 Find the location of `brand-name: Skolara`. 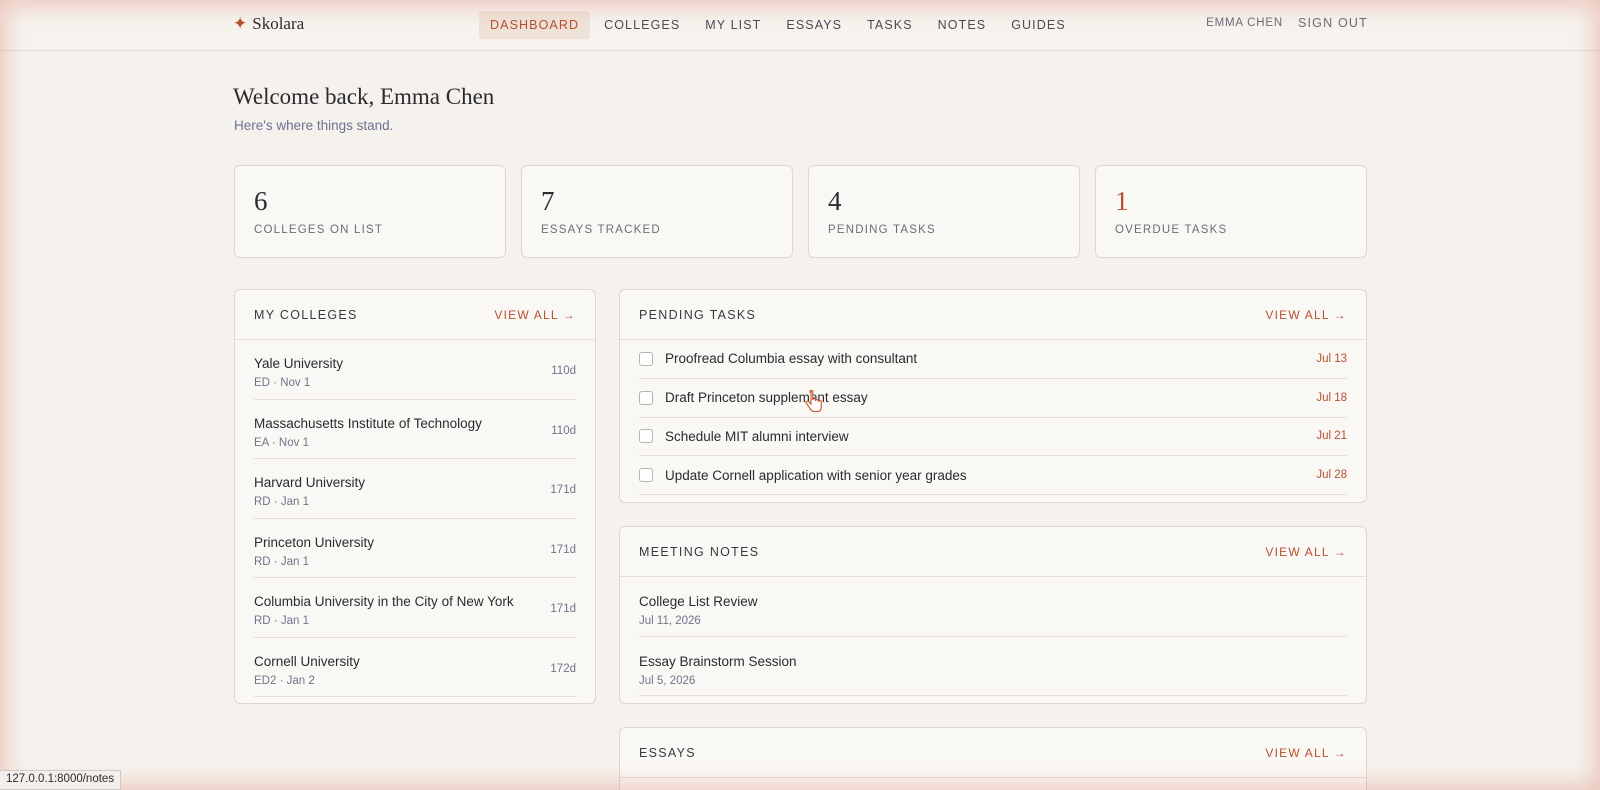

brand-name: Skolara is located at coordinates (278, 23).